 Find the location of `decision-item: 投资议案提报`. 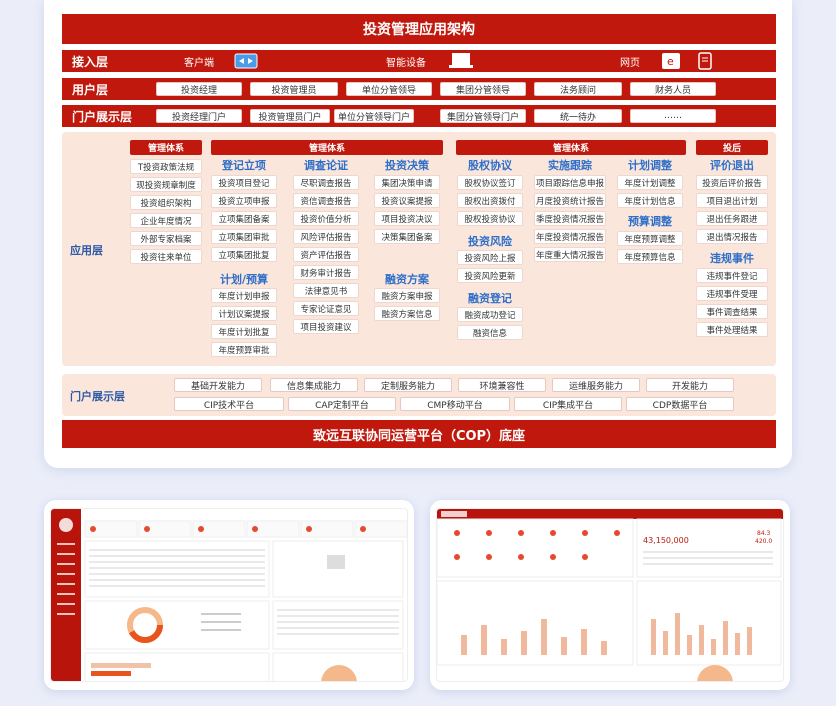

decision-item: 投资议案提报 is located at coordinates (407, 200).